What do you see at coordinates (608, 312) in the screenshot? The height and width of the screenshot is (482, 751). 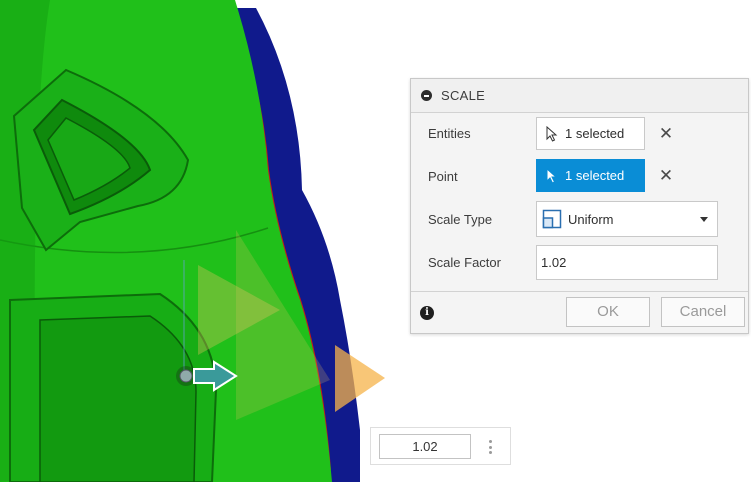 I see `ok-button: OK` at bounding box center [608, 312].